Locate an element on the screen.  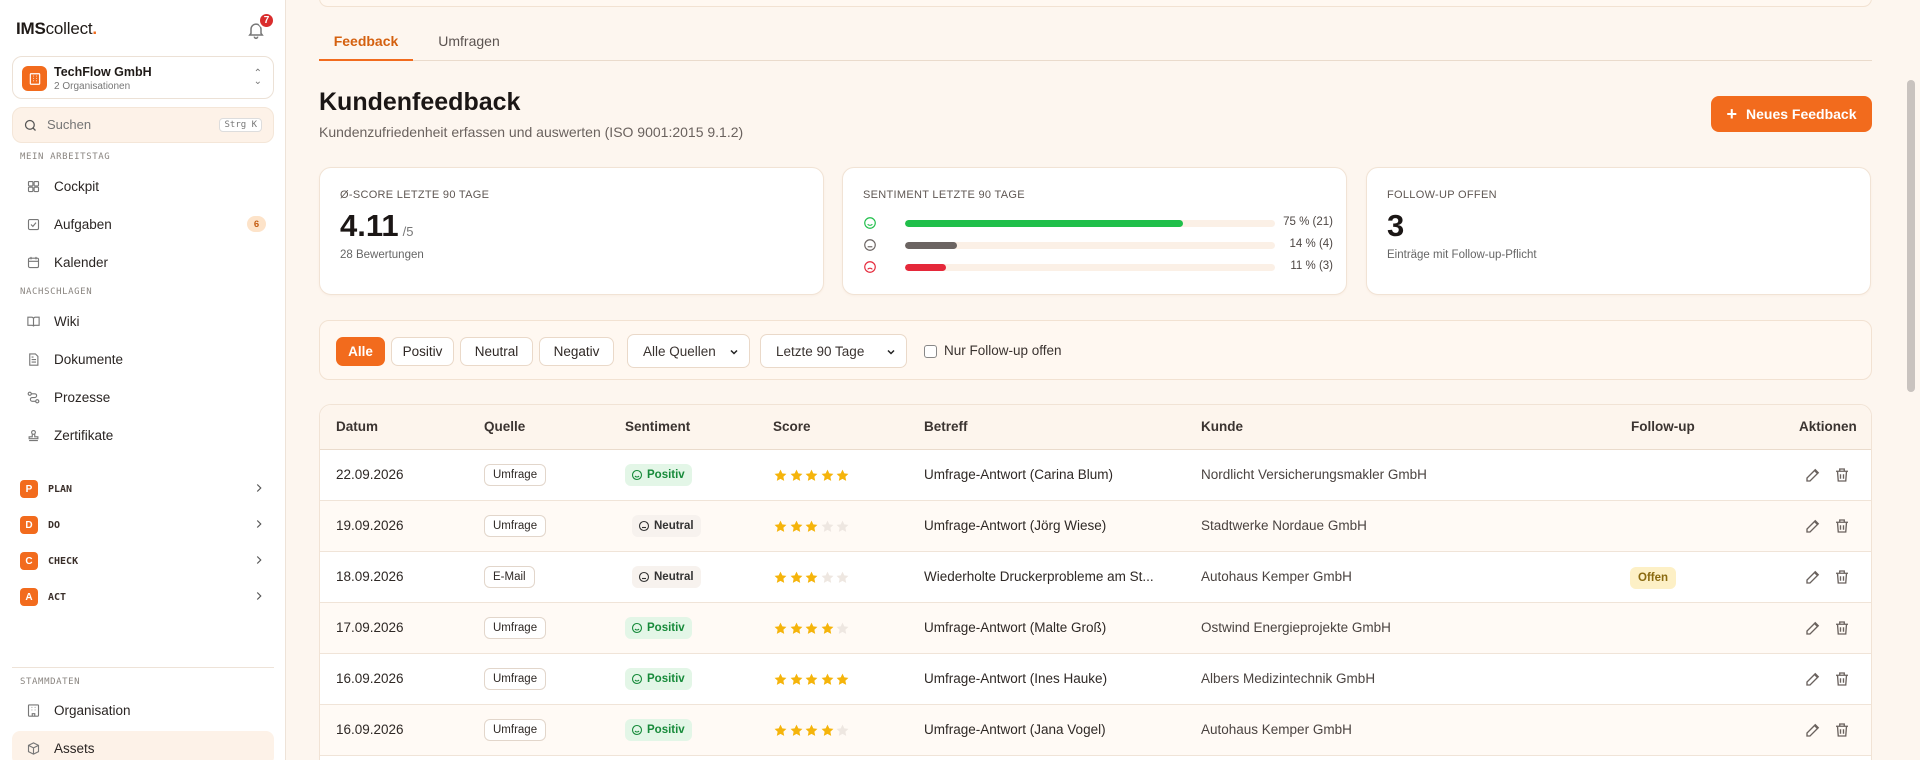
cell-customer: Ostwind Energieprojekte GmbH is located at coordinates (1296, 627).